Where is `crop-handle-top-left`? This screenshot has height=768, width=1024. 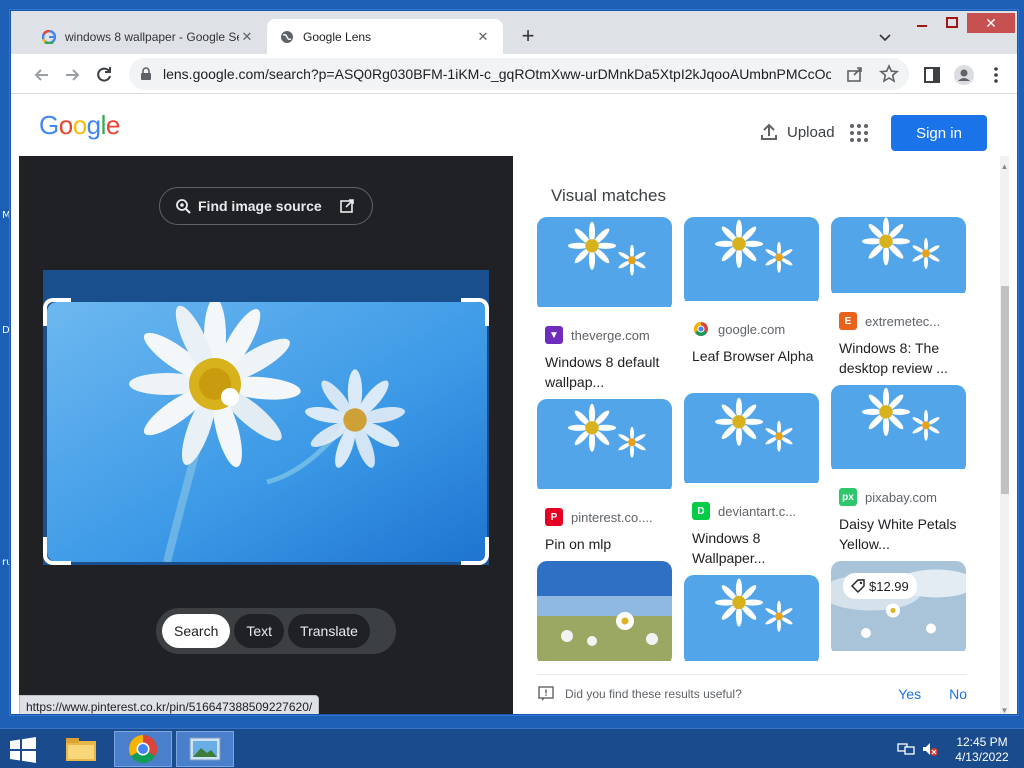 crop-handle-top-left is located at coordinates (57, 312).